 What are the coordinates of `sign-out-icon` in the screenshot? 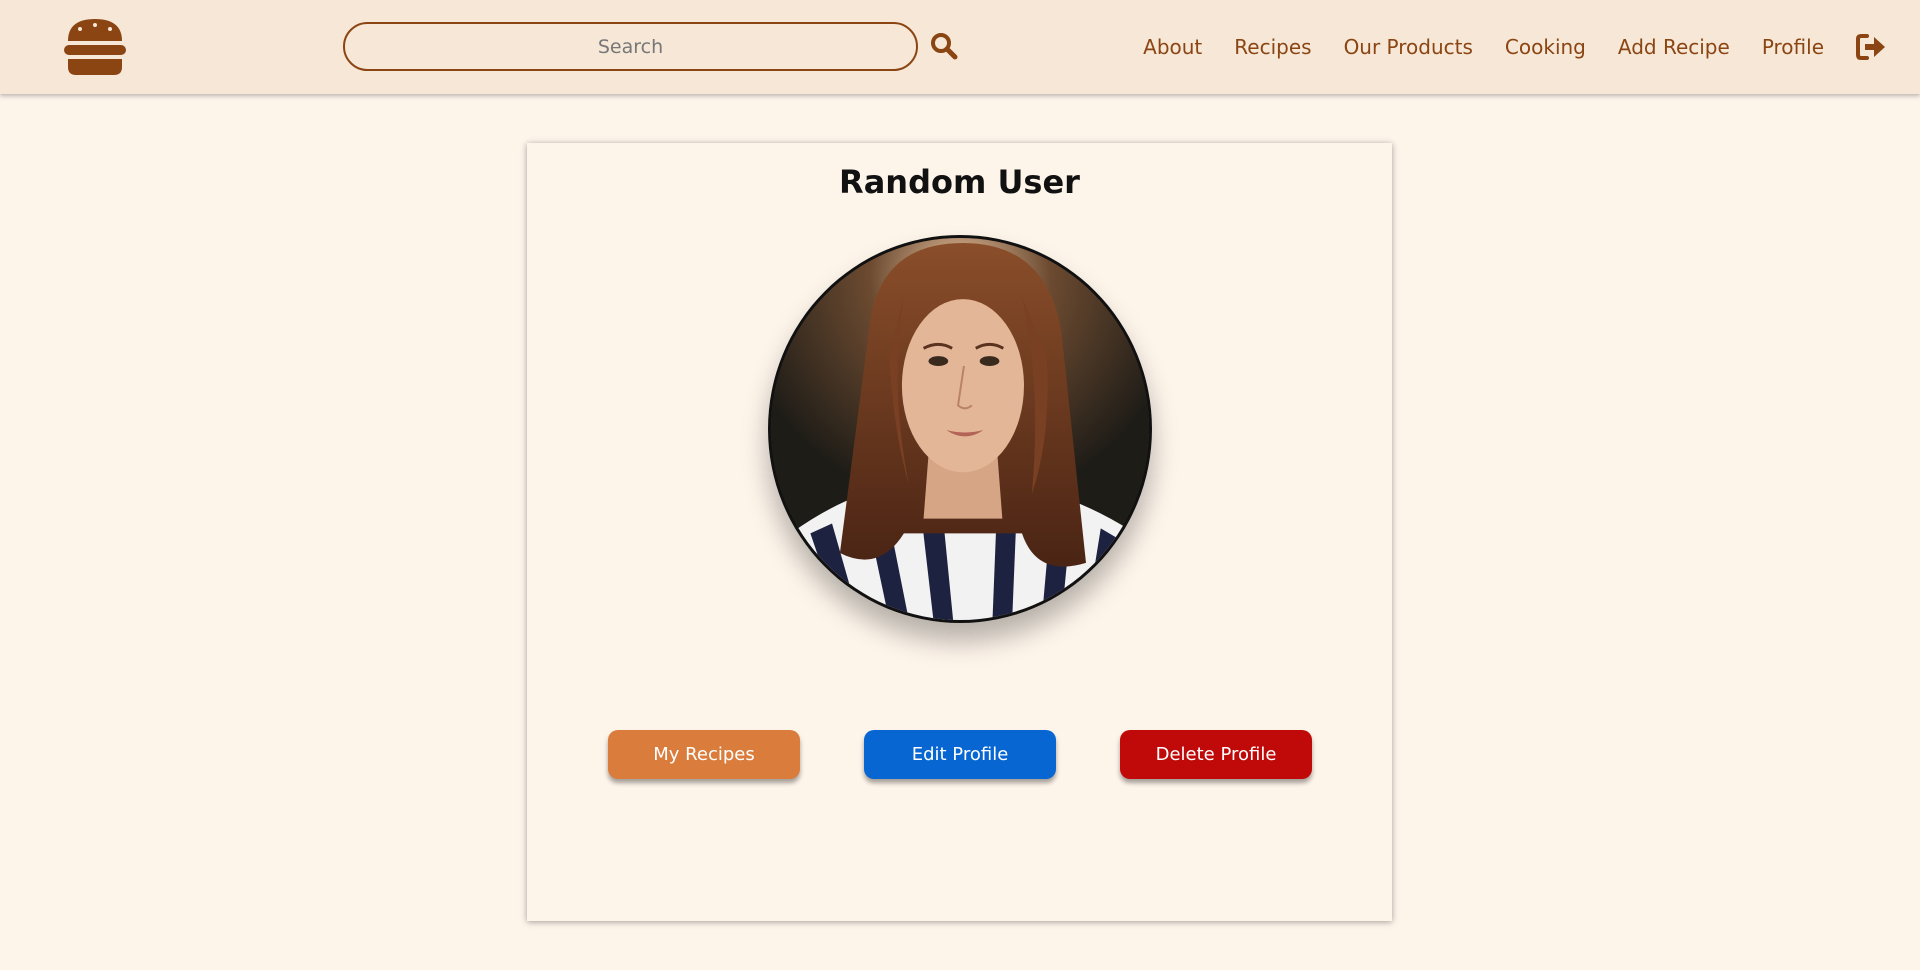 It's located at (1871, 47).